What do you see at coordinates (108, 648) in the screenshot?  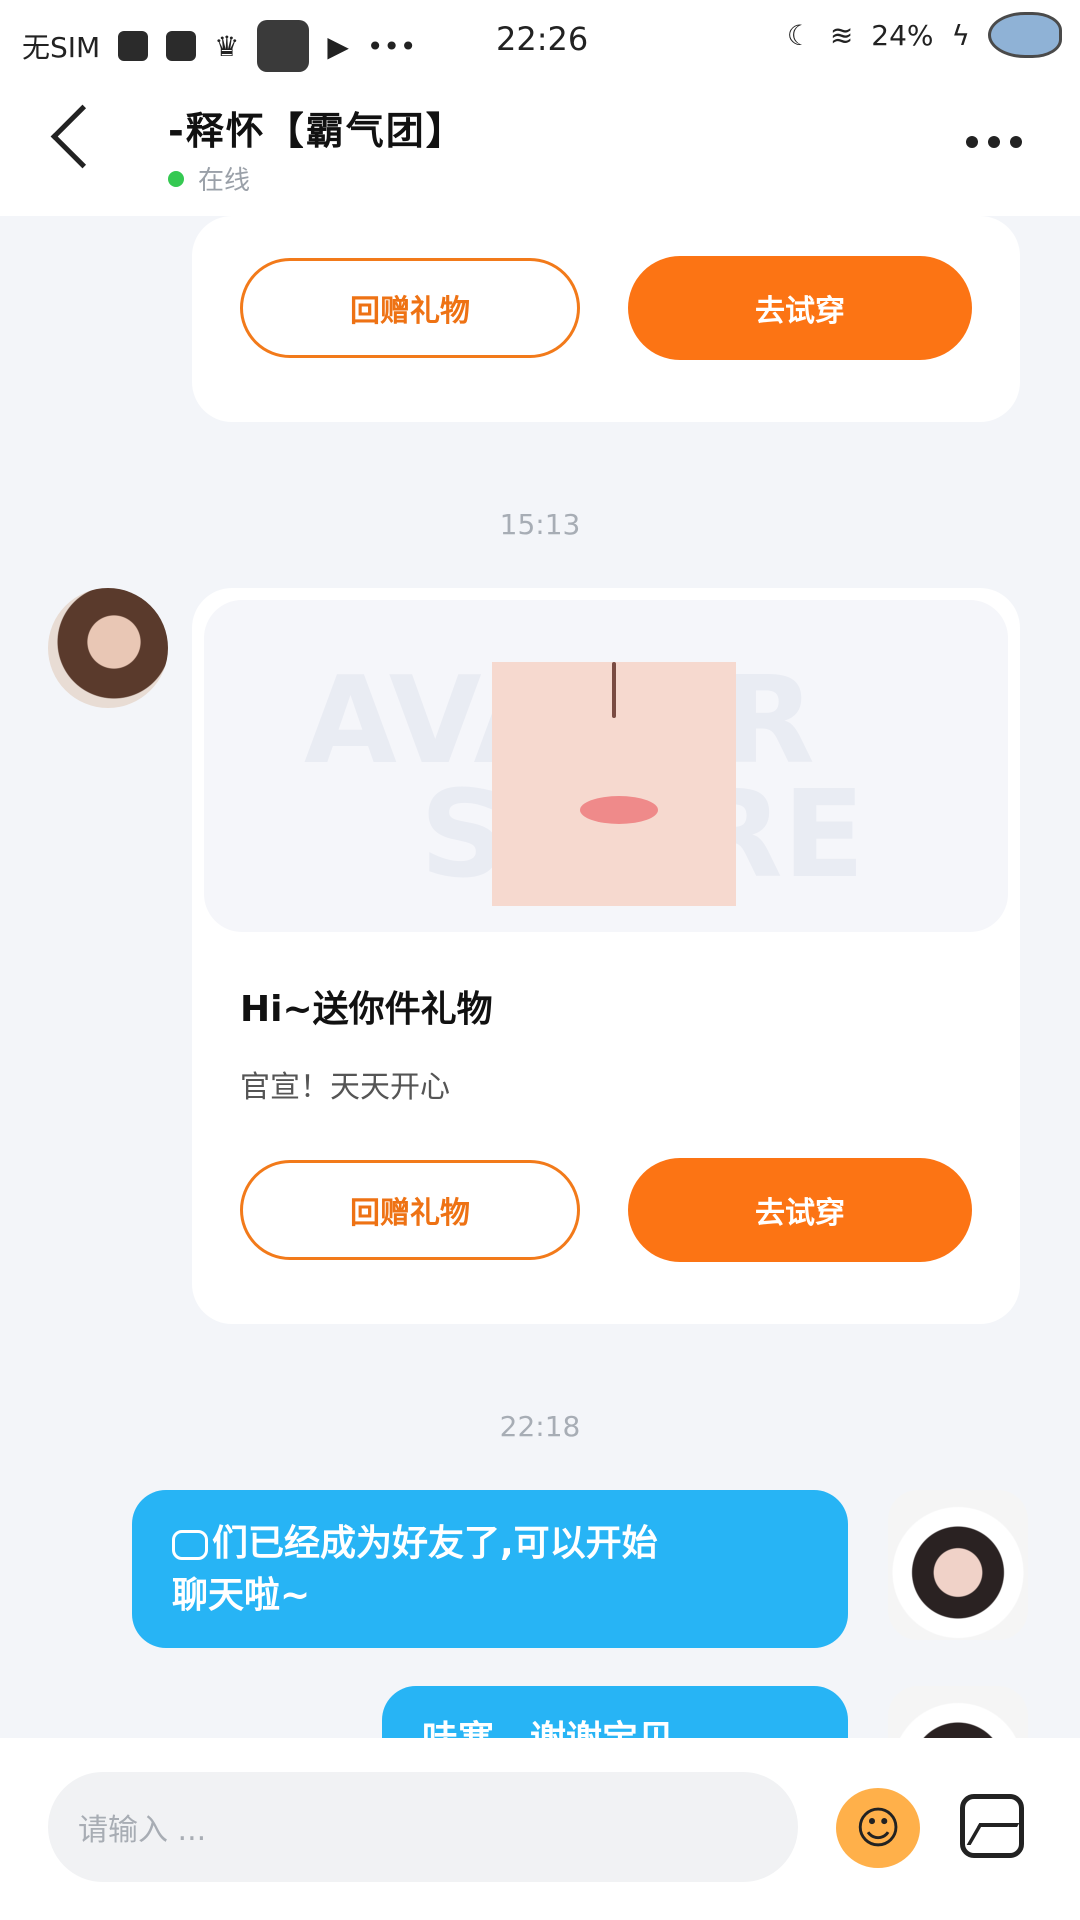 I see `contact-avatar` at bounding box center [108, 648].